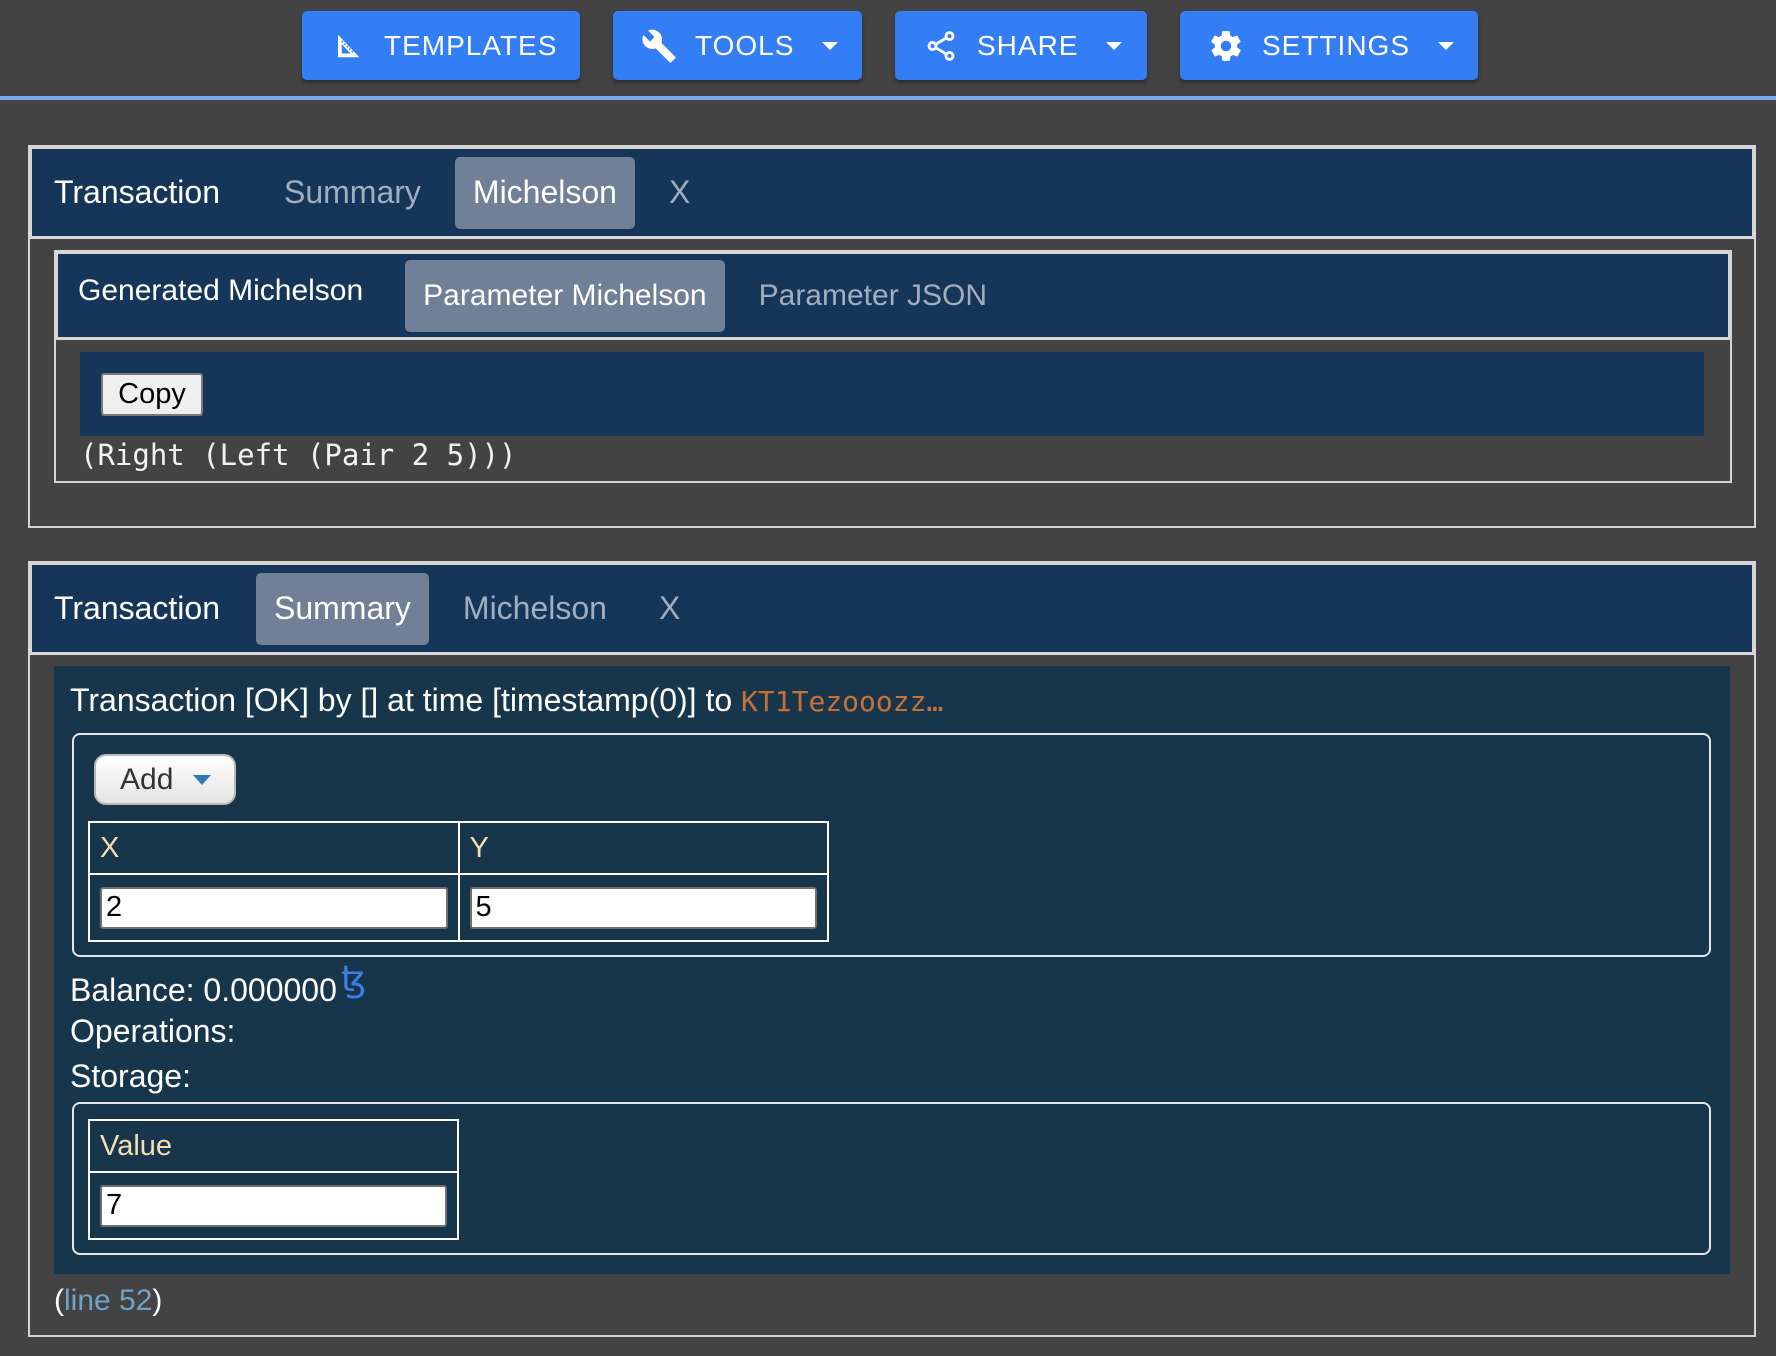 Image resolution: width=1776 pixels, height=1356 pixels. What do you see at coordinates (1028, 45) in the screenshot?
I see `share-label: SHARE` at bounding box center [1028, 45].